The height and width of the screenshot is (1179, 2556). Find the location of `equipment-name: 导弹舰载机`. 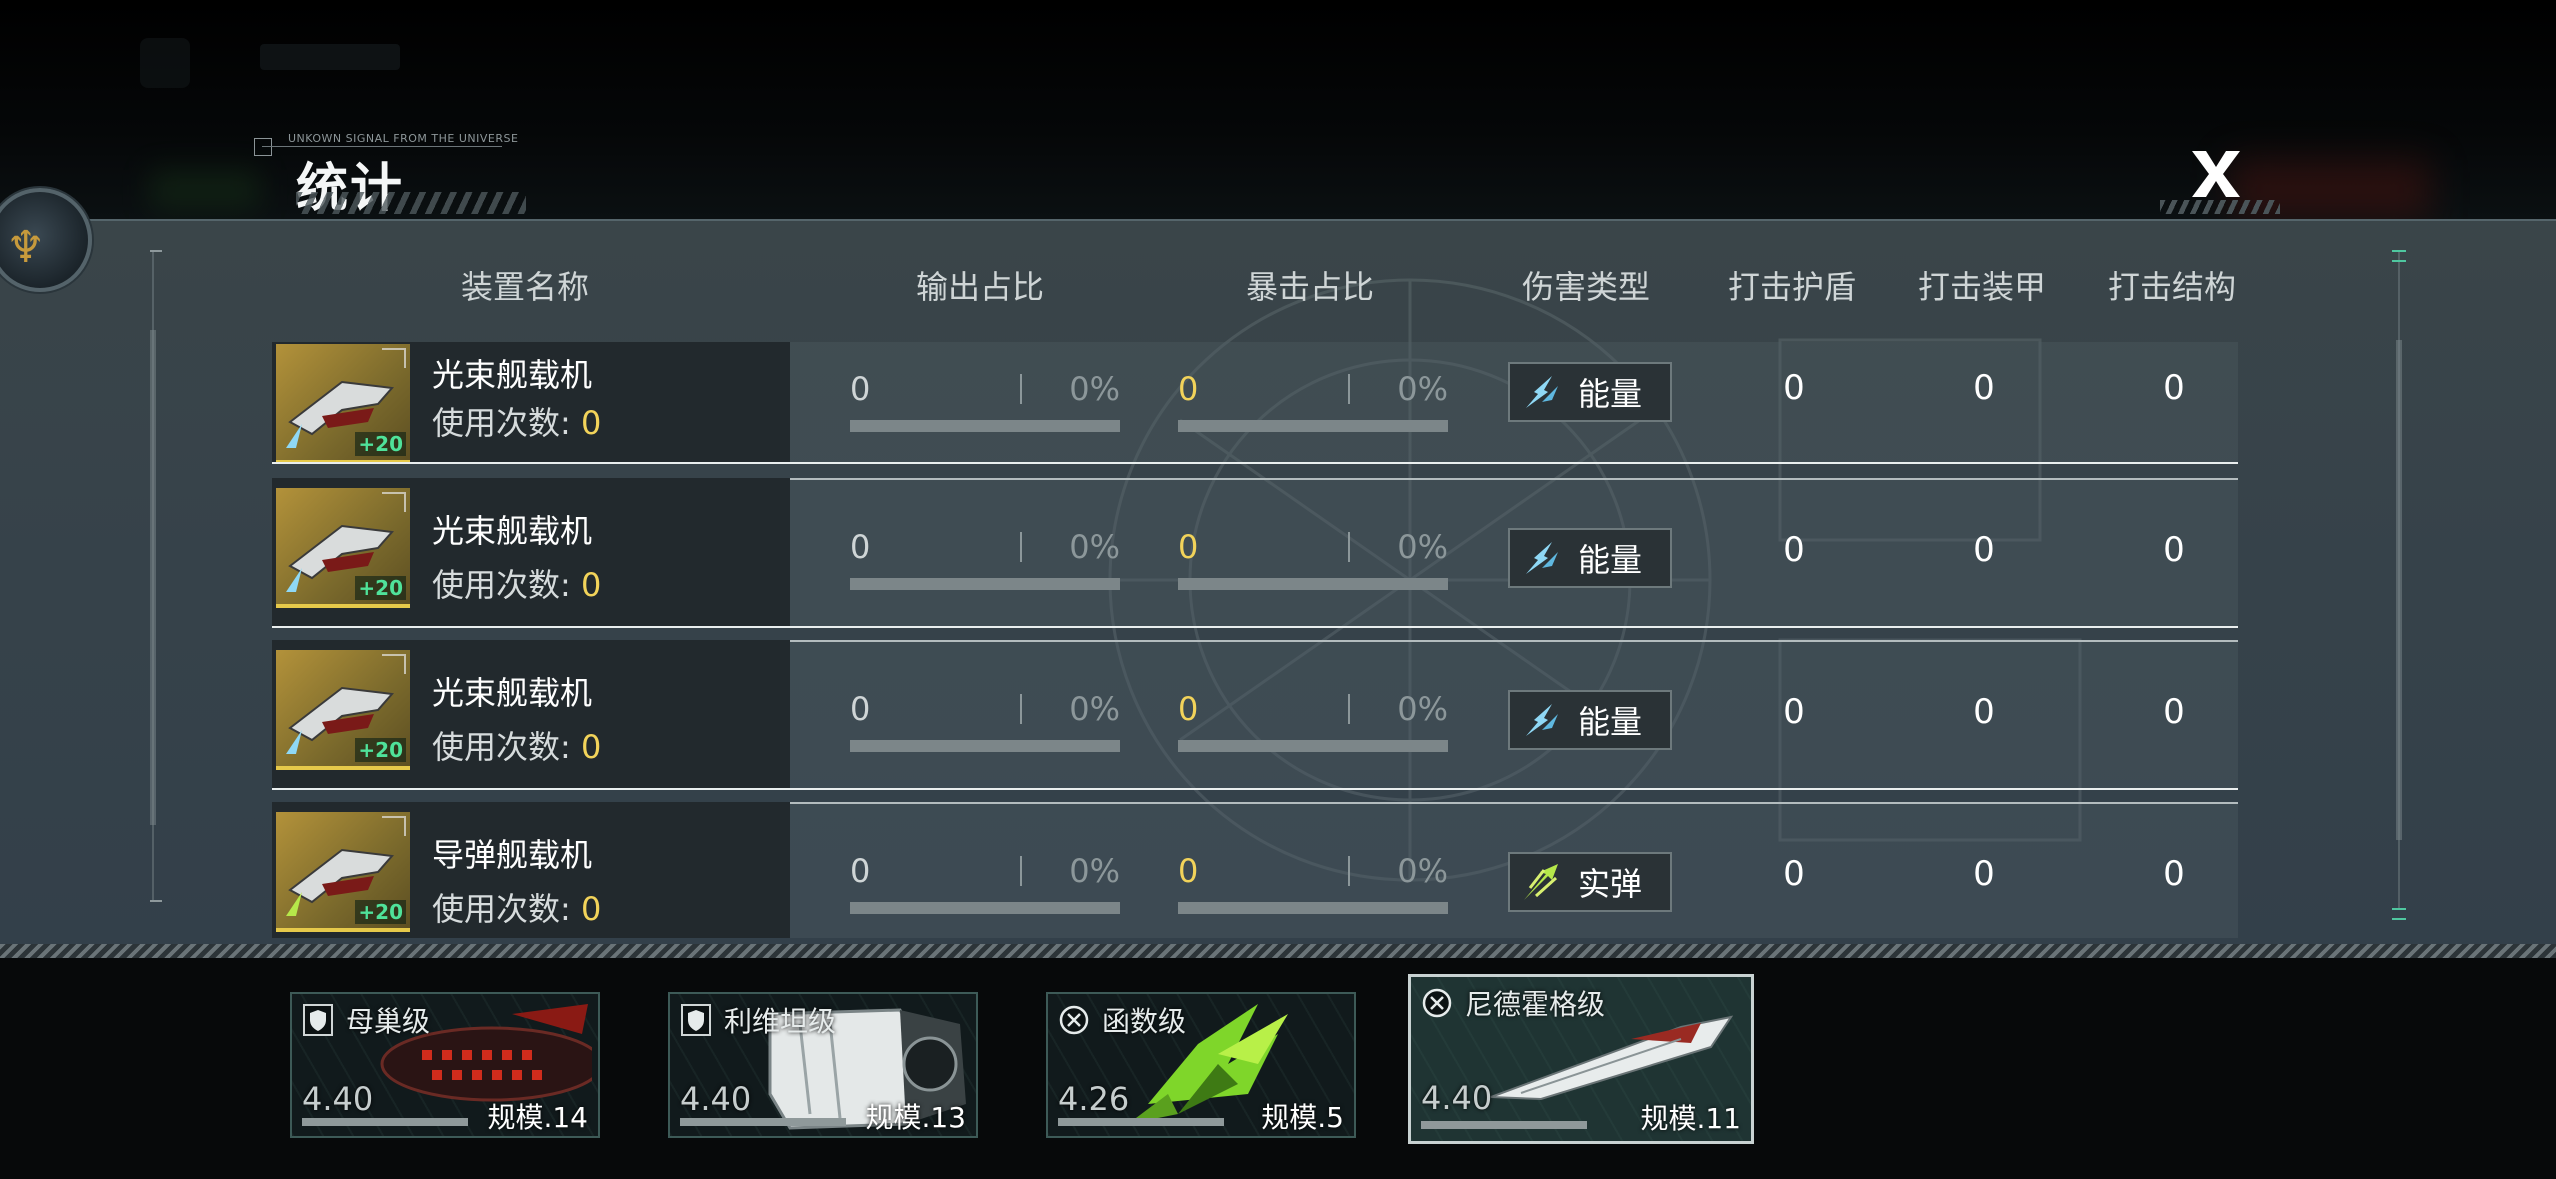

equipment-name: 导弹舰载机 is located at coordinates (512, 855).